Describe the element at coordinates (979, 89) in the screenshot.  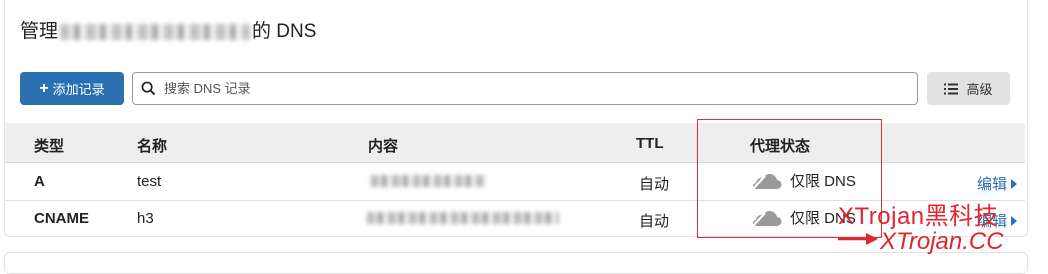
I see `advanced-label: 高级` at that location.